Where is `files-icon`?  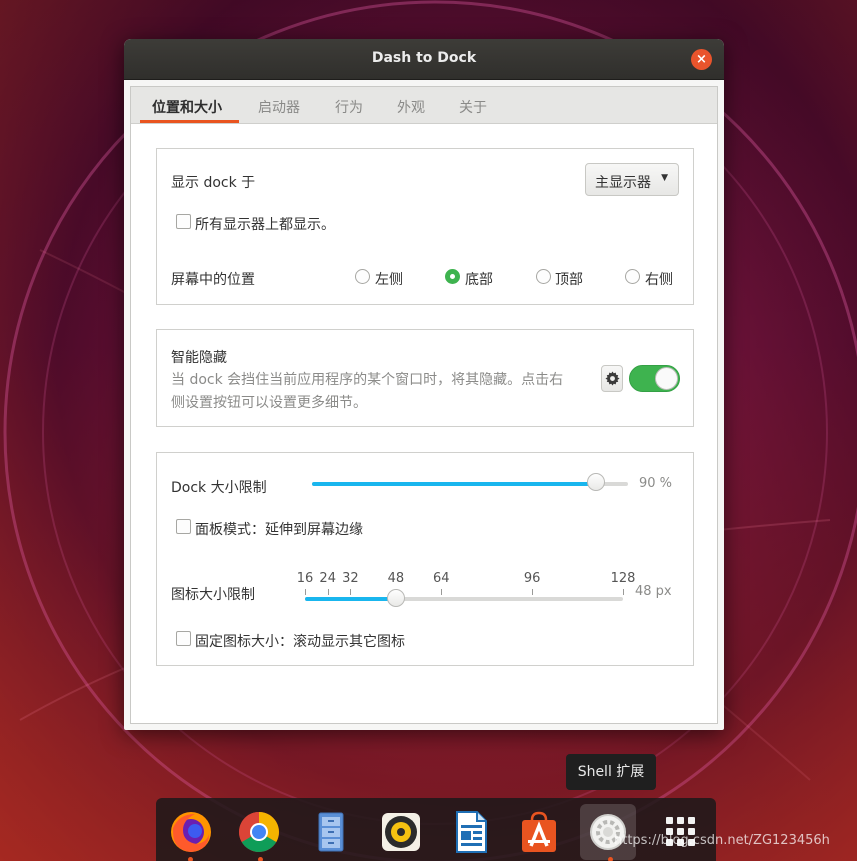
files-icon is located at coordinates (331, 832).